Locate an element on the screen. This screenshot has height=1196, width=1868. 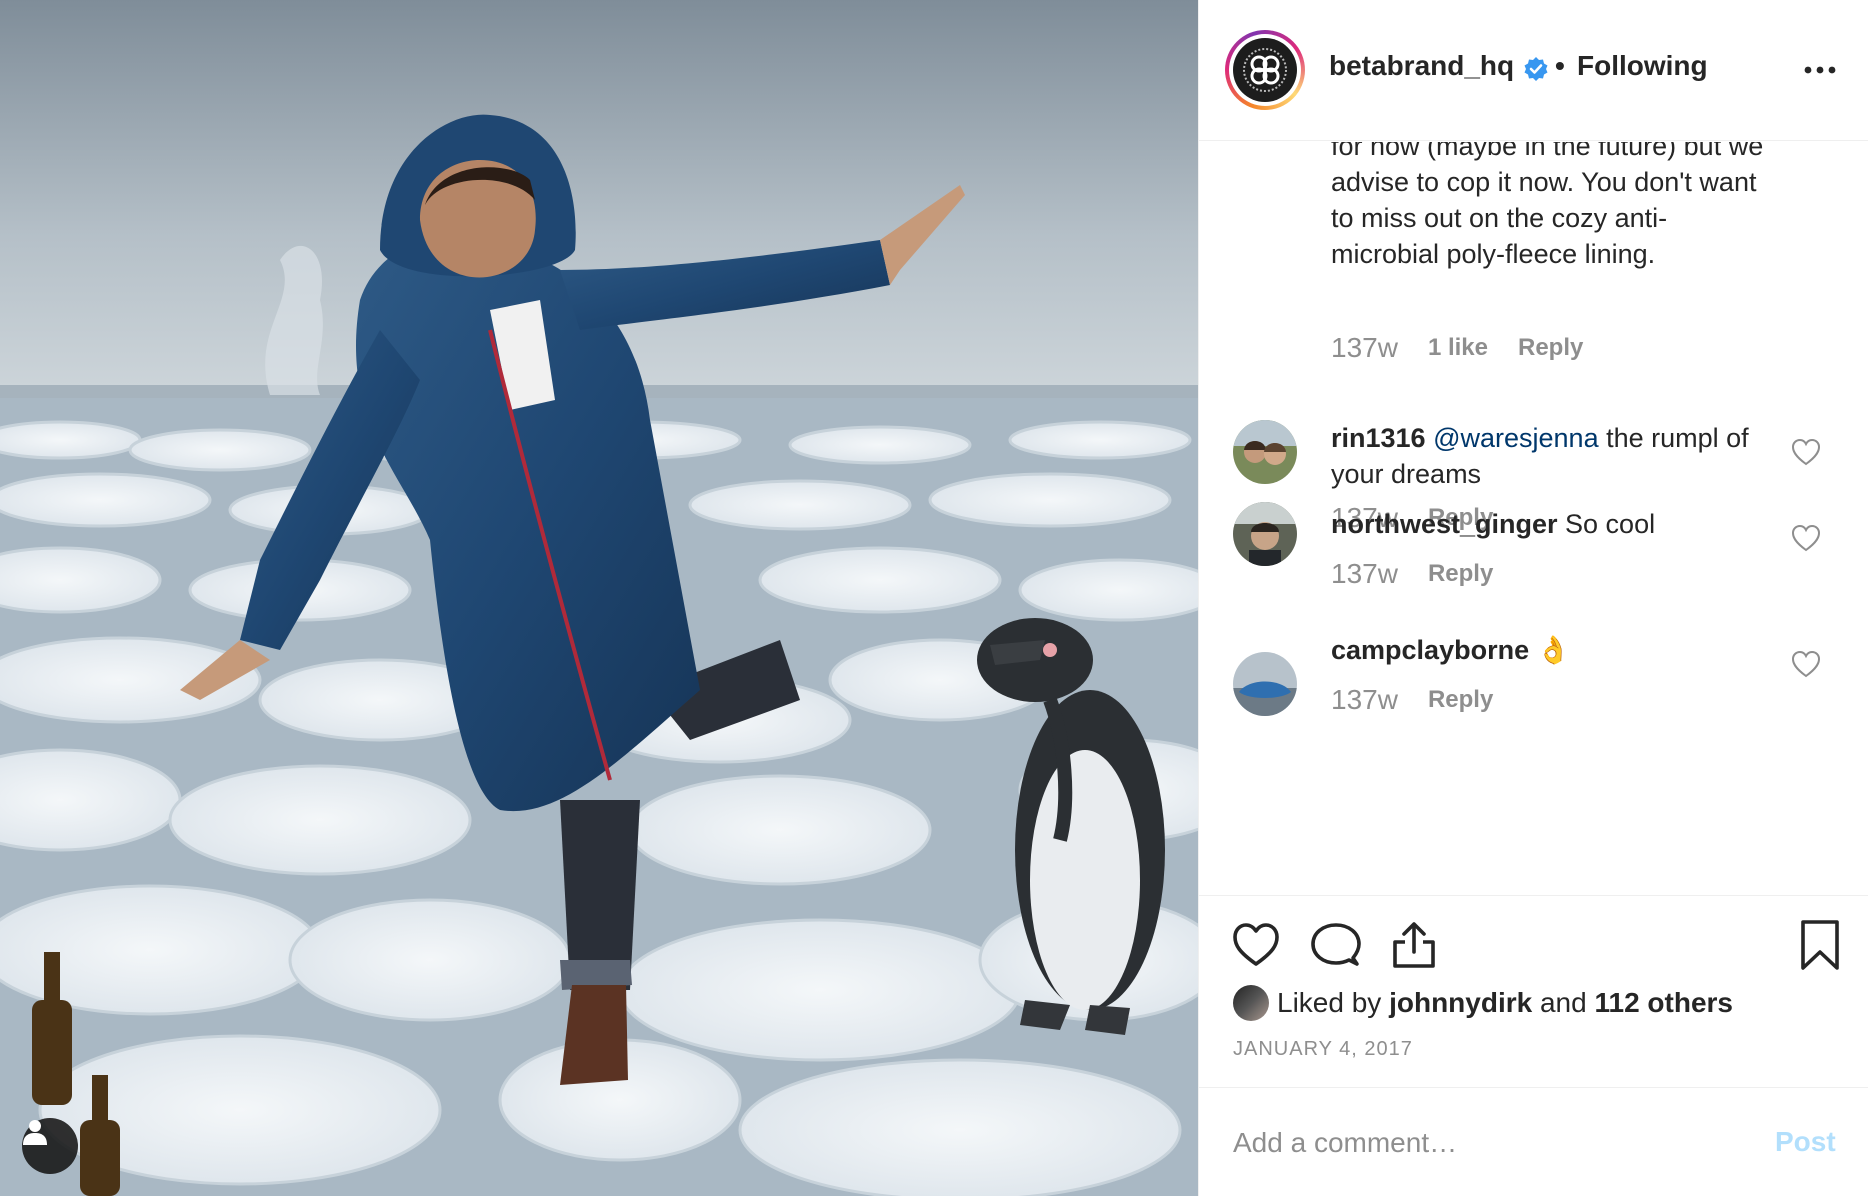
likes-prefix: Liked by is located at coordinates (1329, 1002).